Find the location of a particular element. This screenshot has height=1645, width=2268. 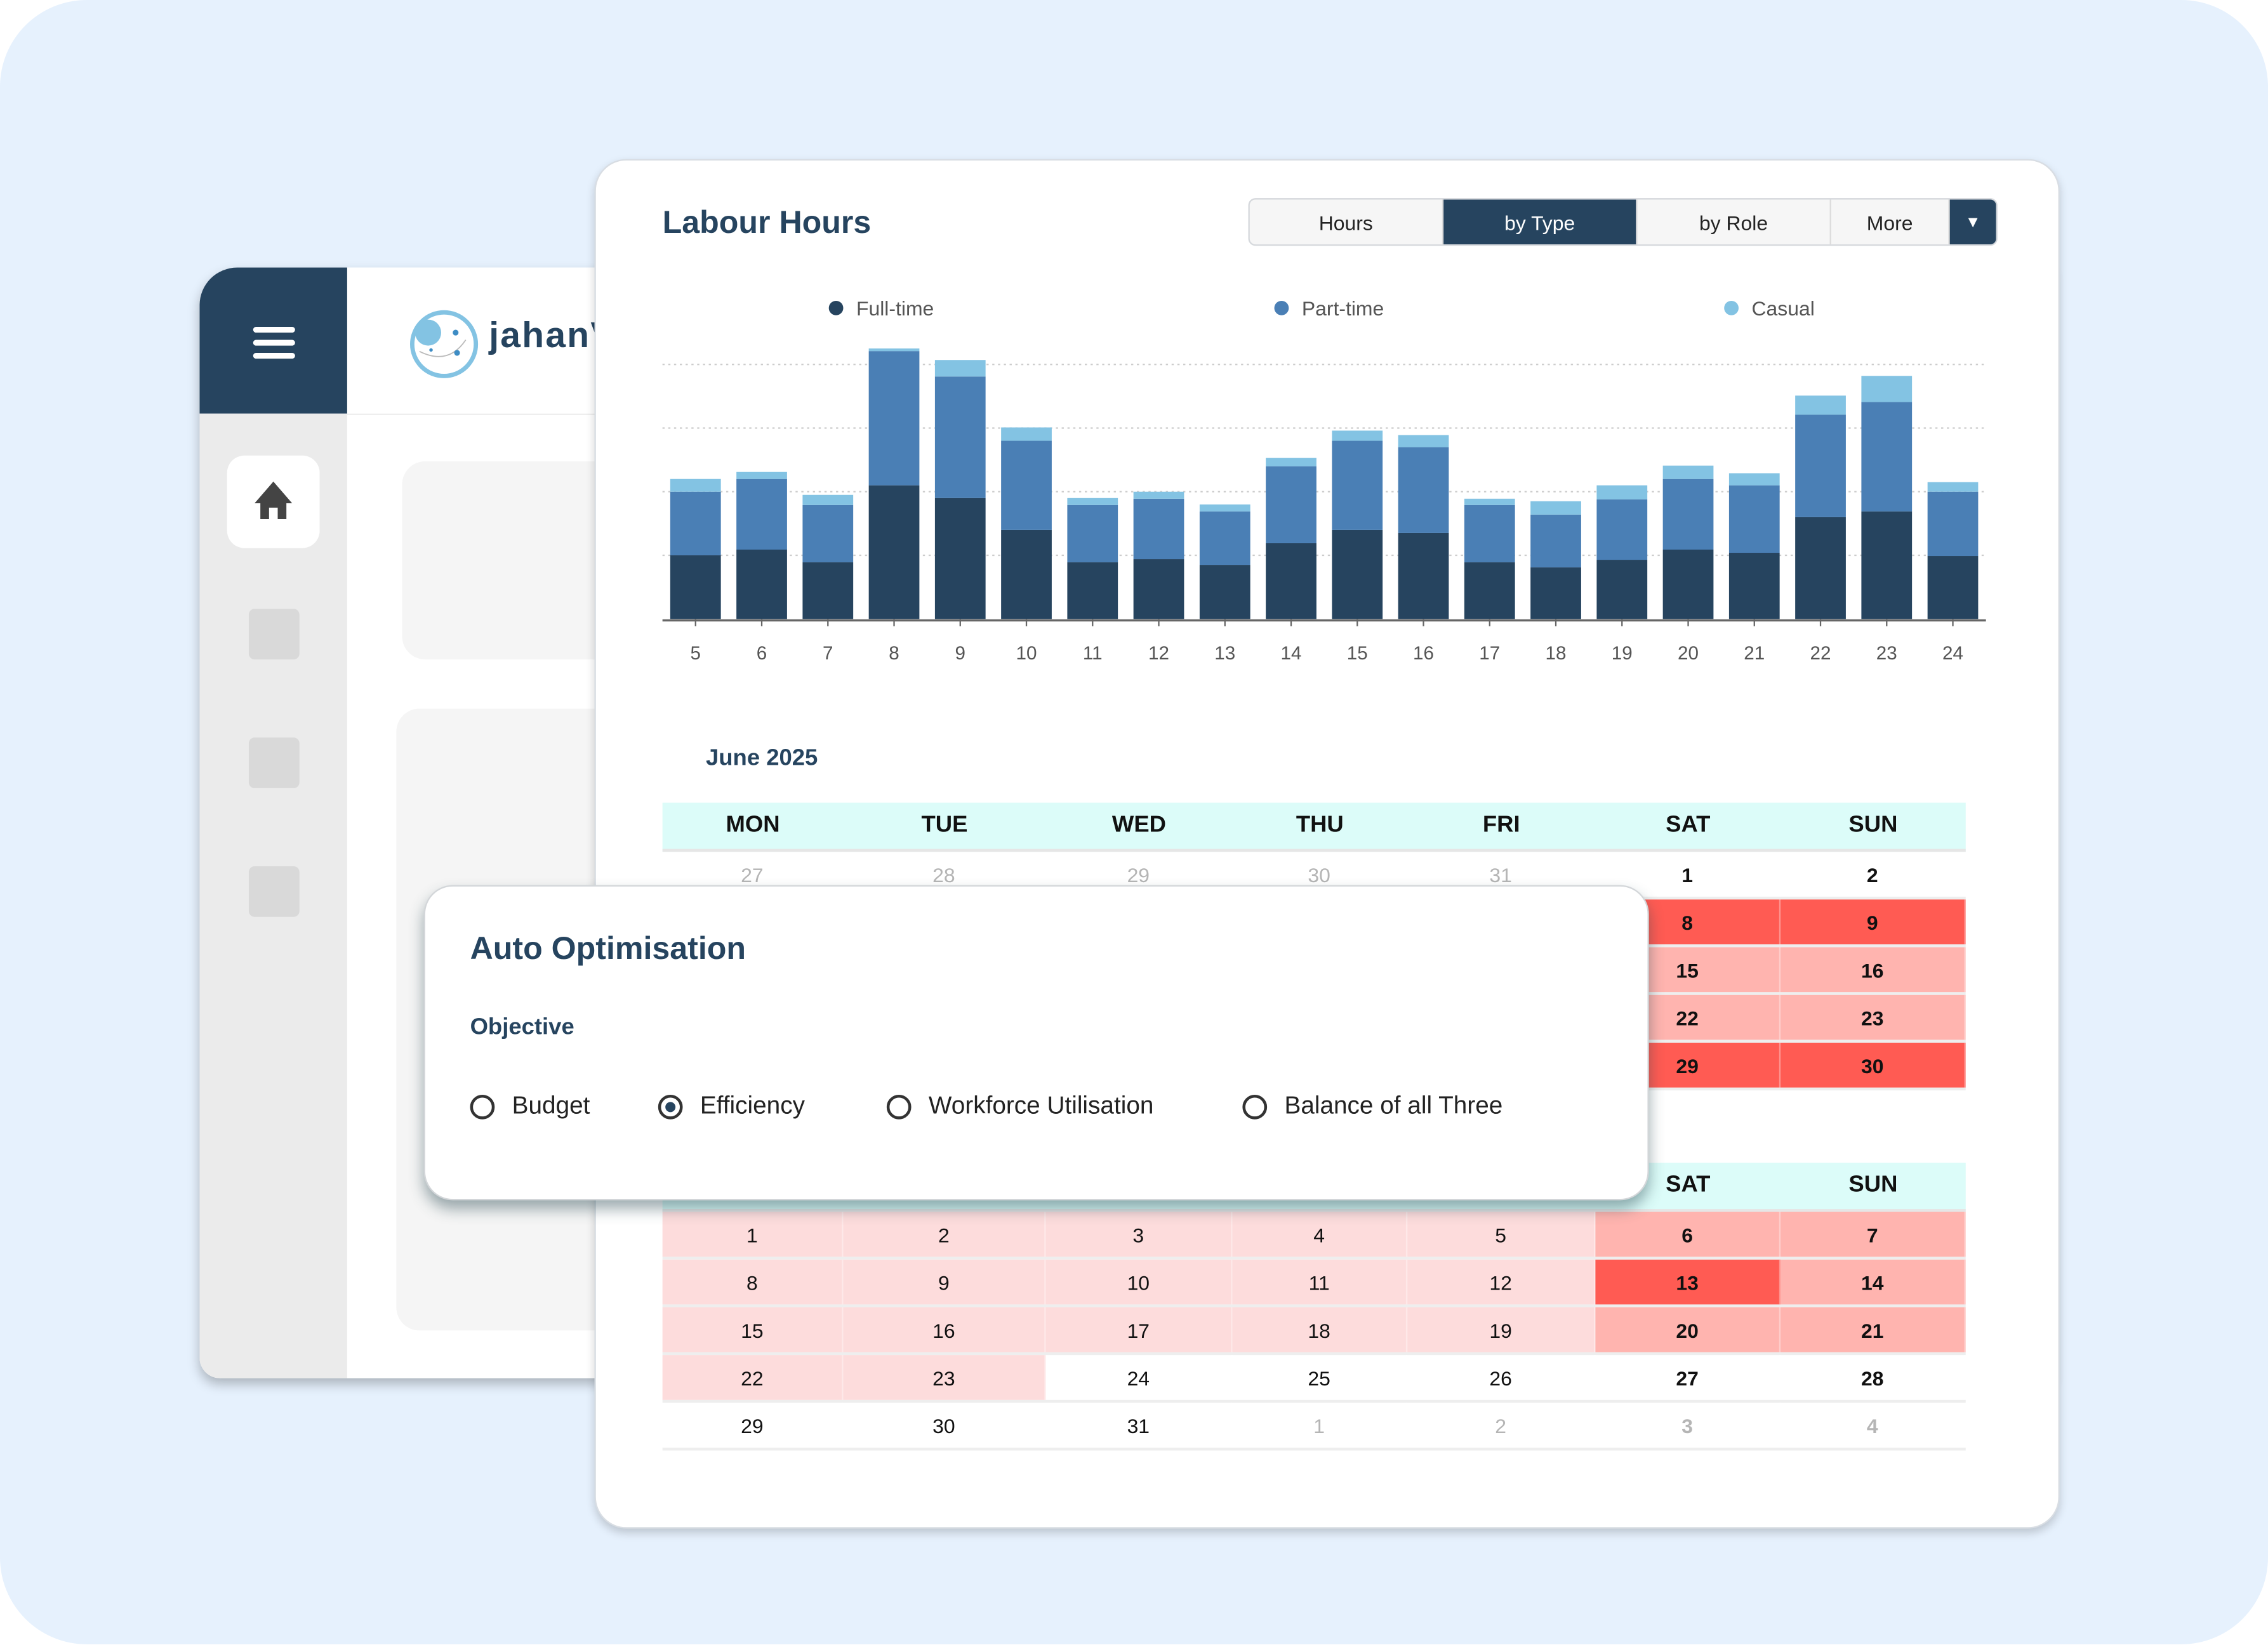

calendar-day-cell: 29 is located at coordinates (753, 1425).